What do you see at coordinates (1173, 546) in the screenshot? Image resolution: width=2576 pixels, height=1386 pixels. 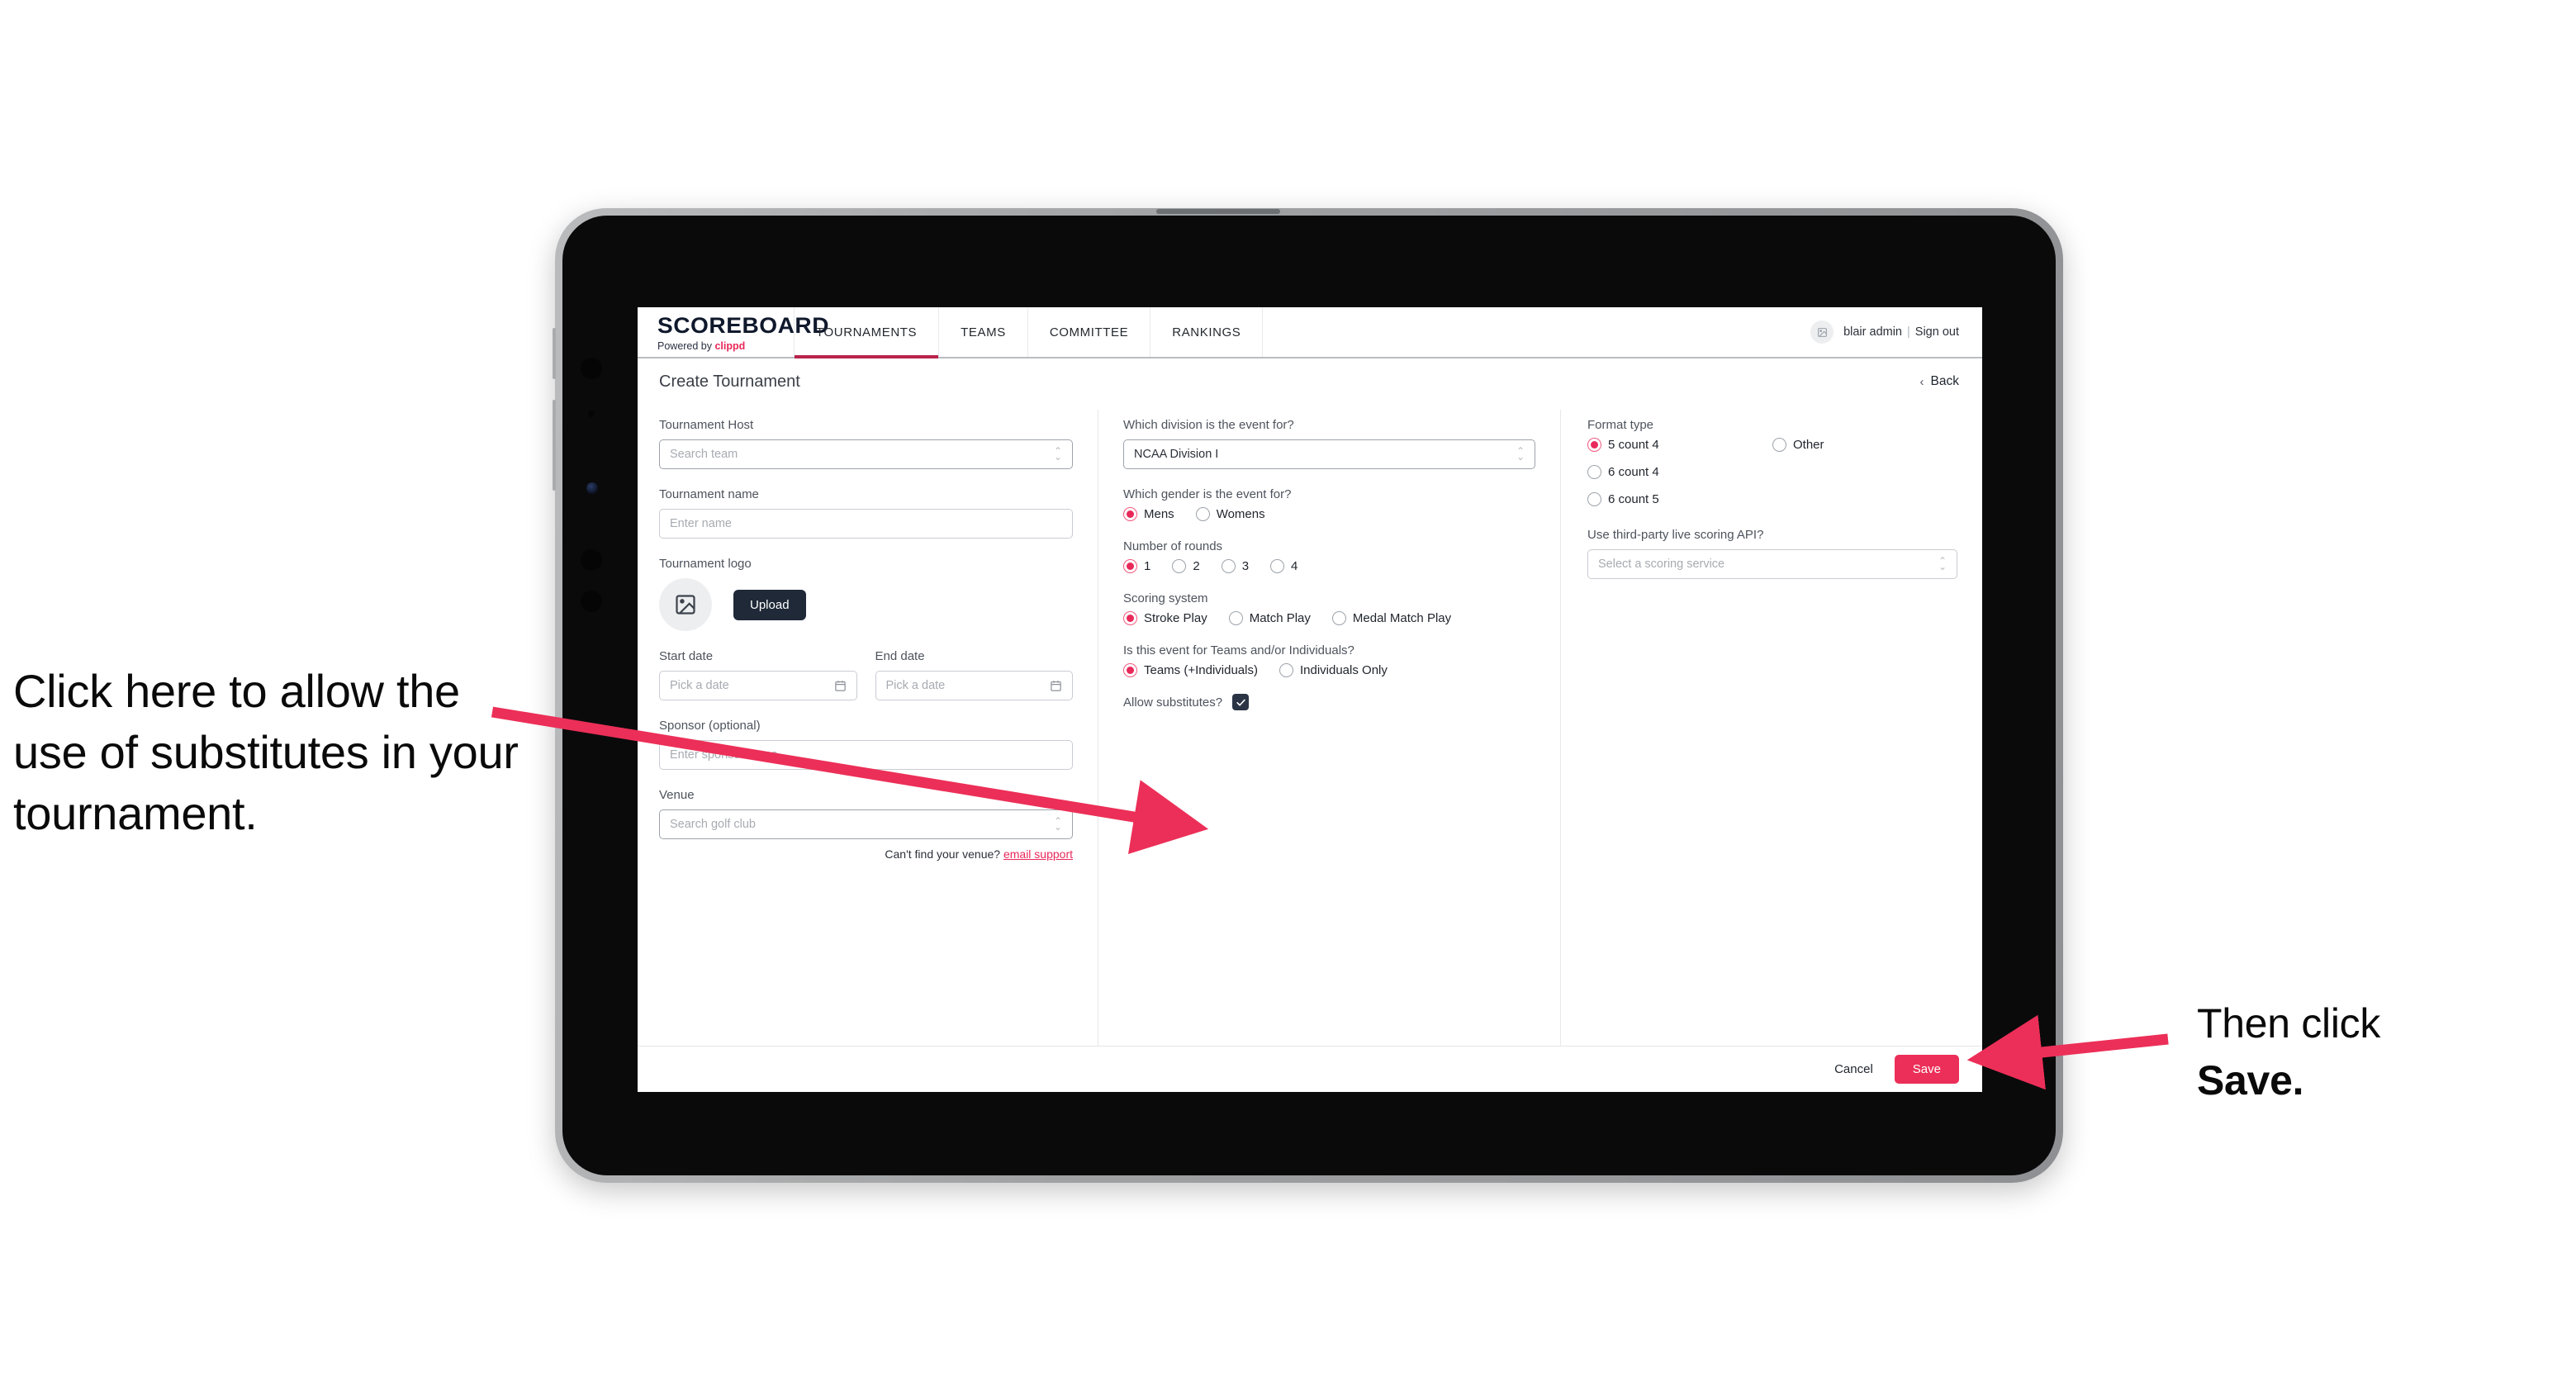 I see `rounds-label: Number of rounds` at bounding box center [1173, 546].